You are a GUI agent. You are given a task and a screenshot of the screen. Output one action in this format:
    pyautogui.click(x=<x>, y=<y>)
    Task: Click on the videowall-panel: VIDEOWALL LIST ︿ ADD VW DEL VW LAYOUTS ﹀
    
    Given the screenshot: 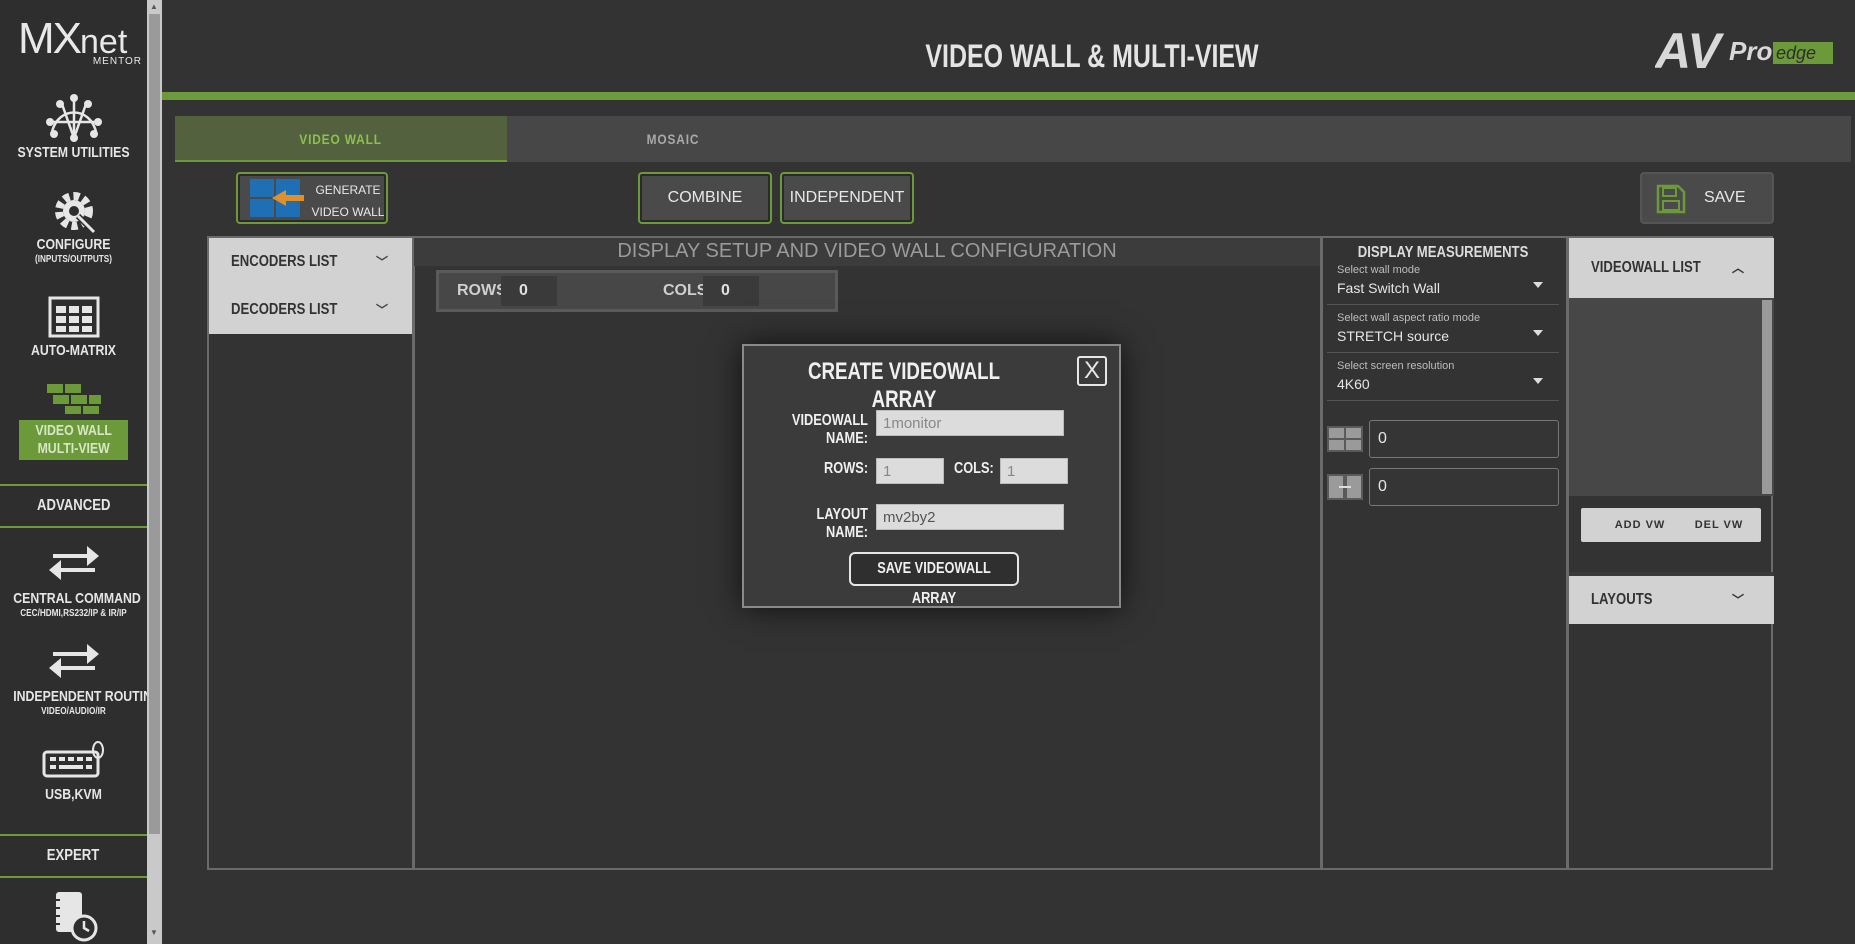 What is the action you would take?
    pyautogui.click(x=1670, y=553)
    